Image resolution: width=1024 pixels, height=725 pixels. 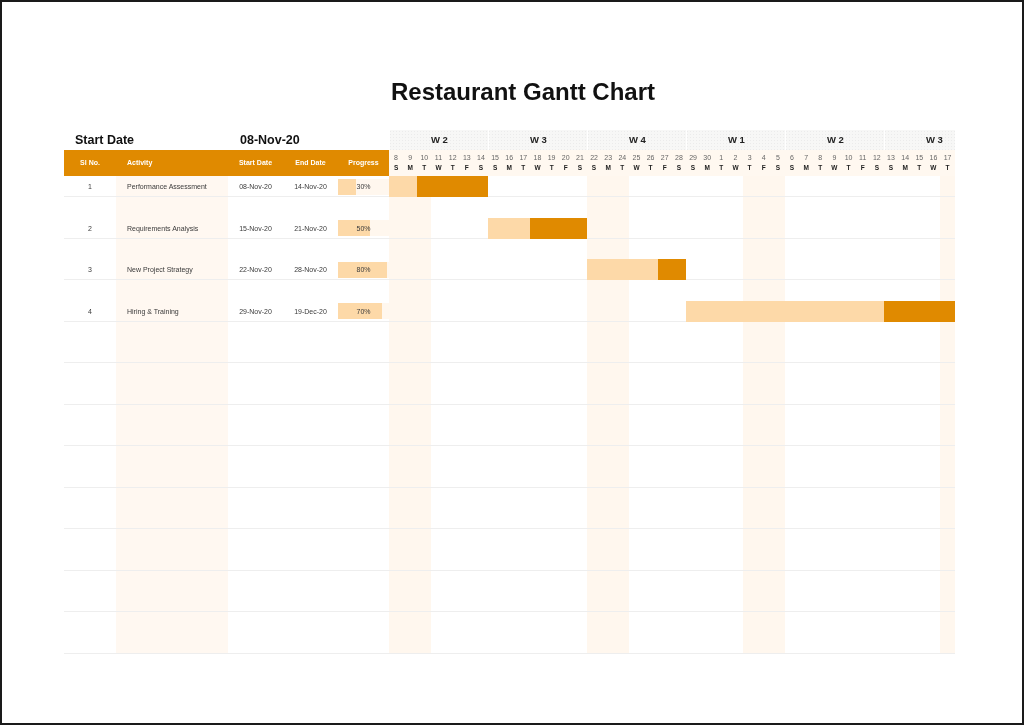 What do you see at coordinates (636, 140) in the screenshot?
I see `week-label: W 4` at bounding box center [636, 140].